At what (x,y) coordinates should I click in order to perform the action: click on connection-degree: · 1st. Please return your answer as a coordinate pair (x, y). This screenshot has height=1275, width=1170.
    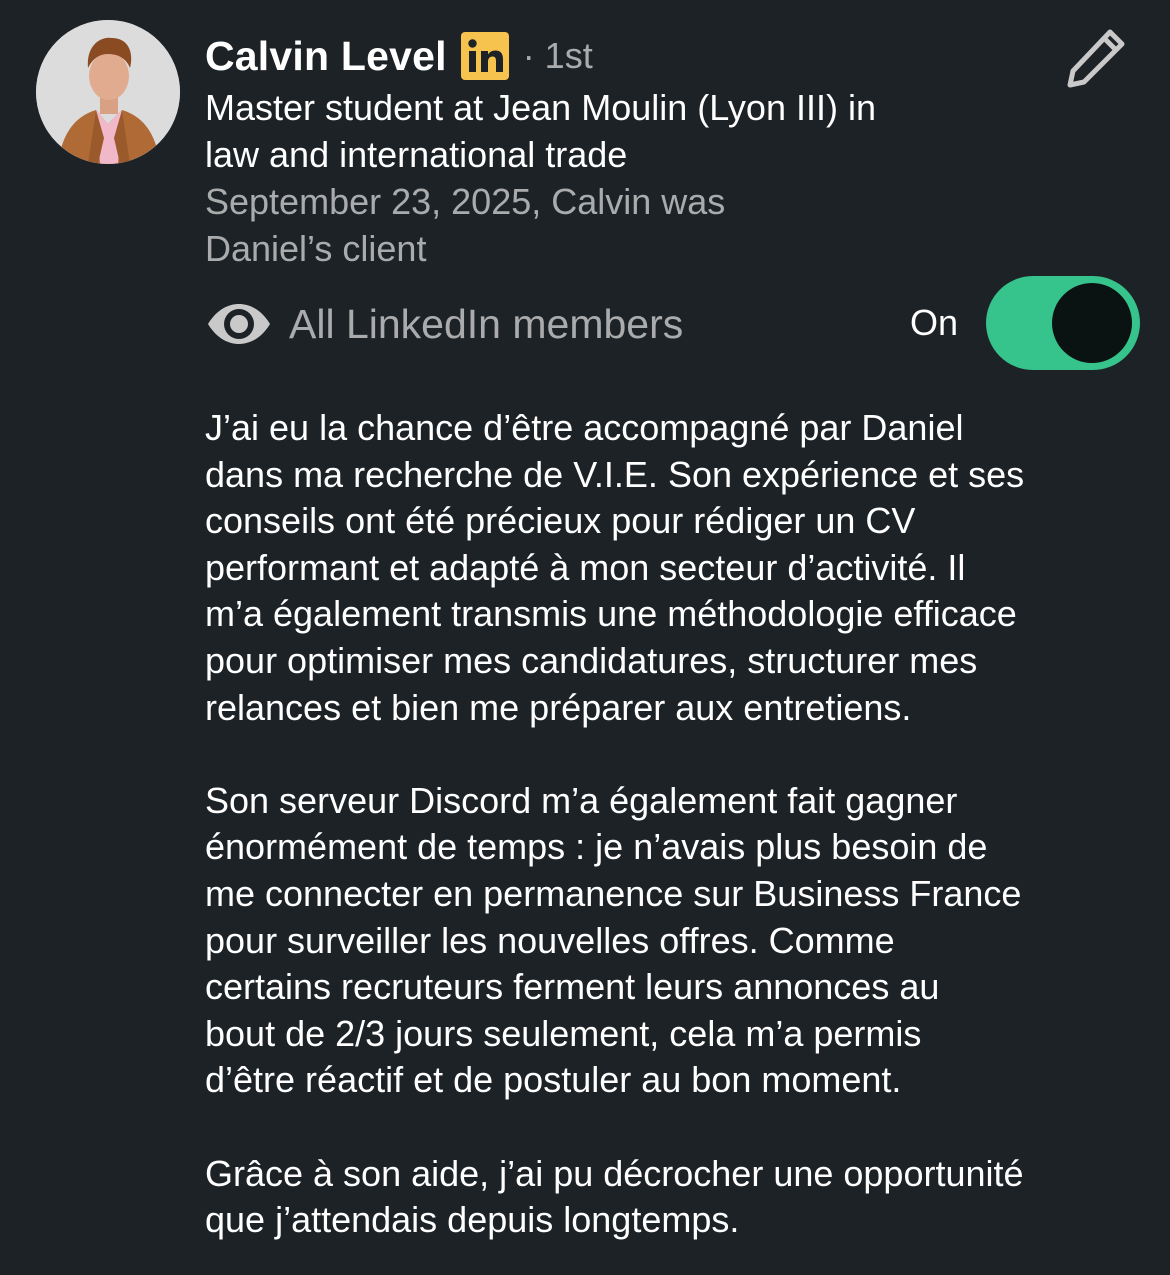
    Looking at the image, I should click on (557, 55).